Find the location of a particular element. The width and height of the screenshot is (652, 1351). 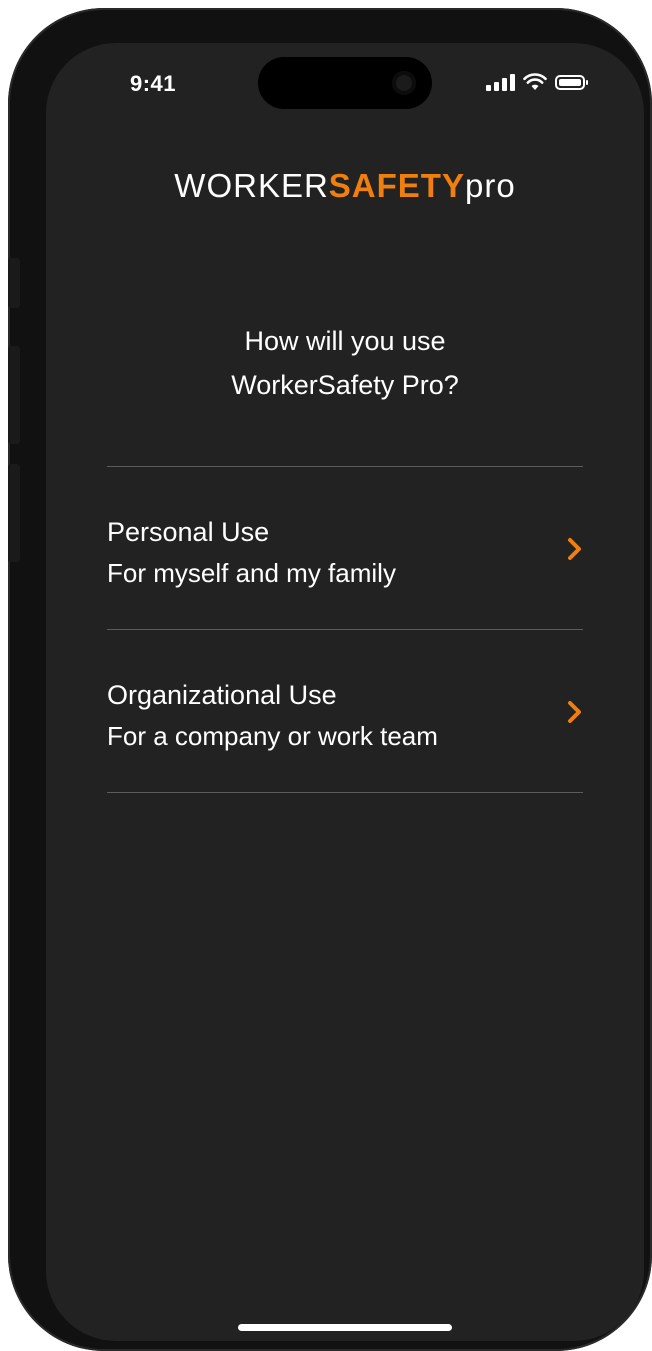

status-icons is located at coordinates (537, 82).